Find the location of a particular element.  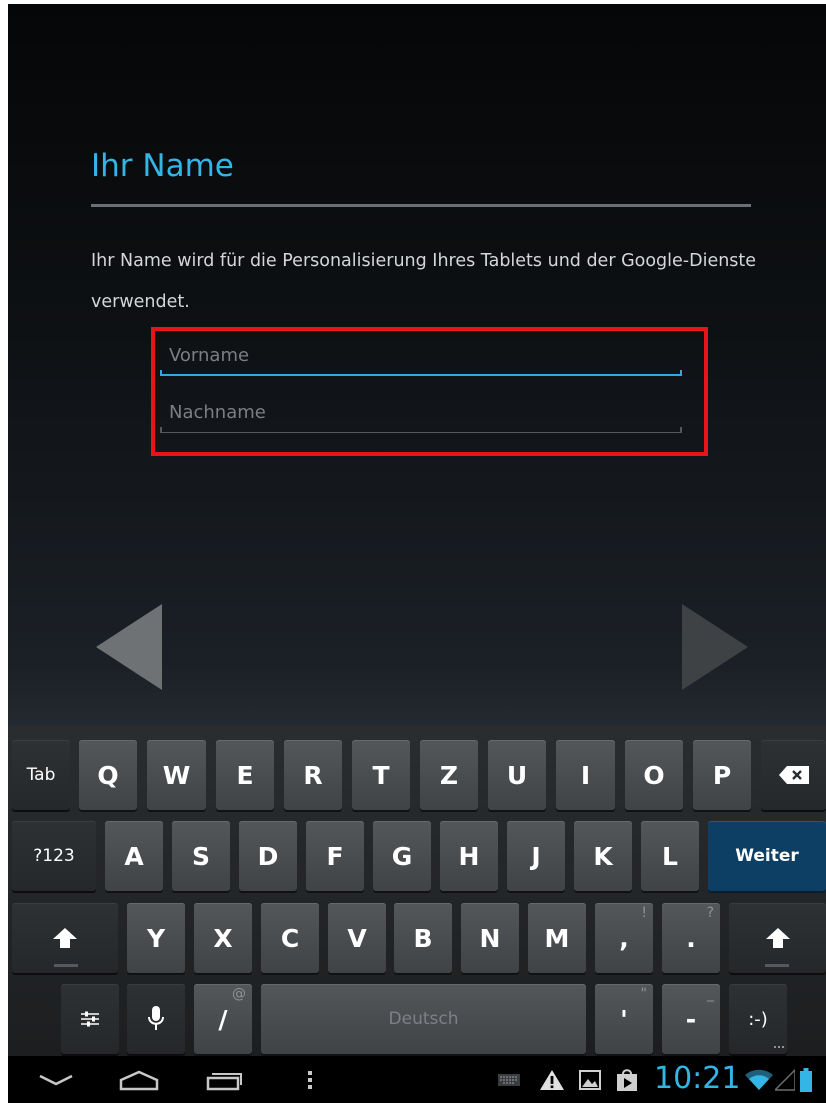

key-i: I is located at coordinates (585, 775).